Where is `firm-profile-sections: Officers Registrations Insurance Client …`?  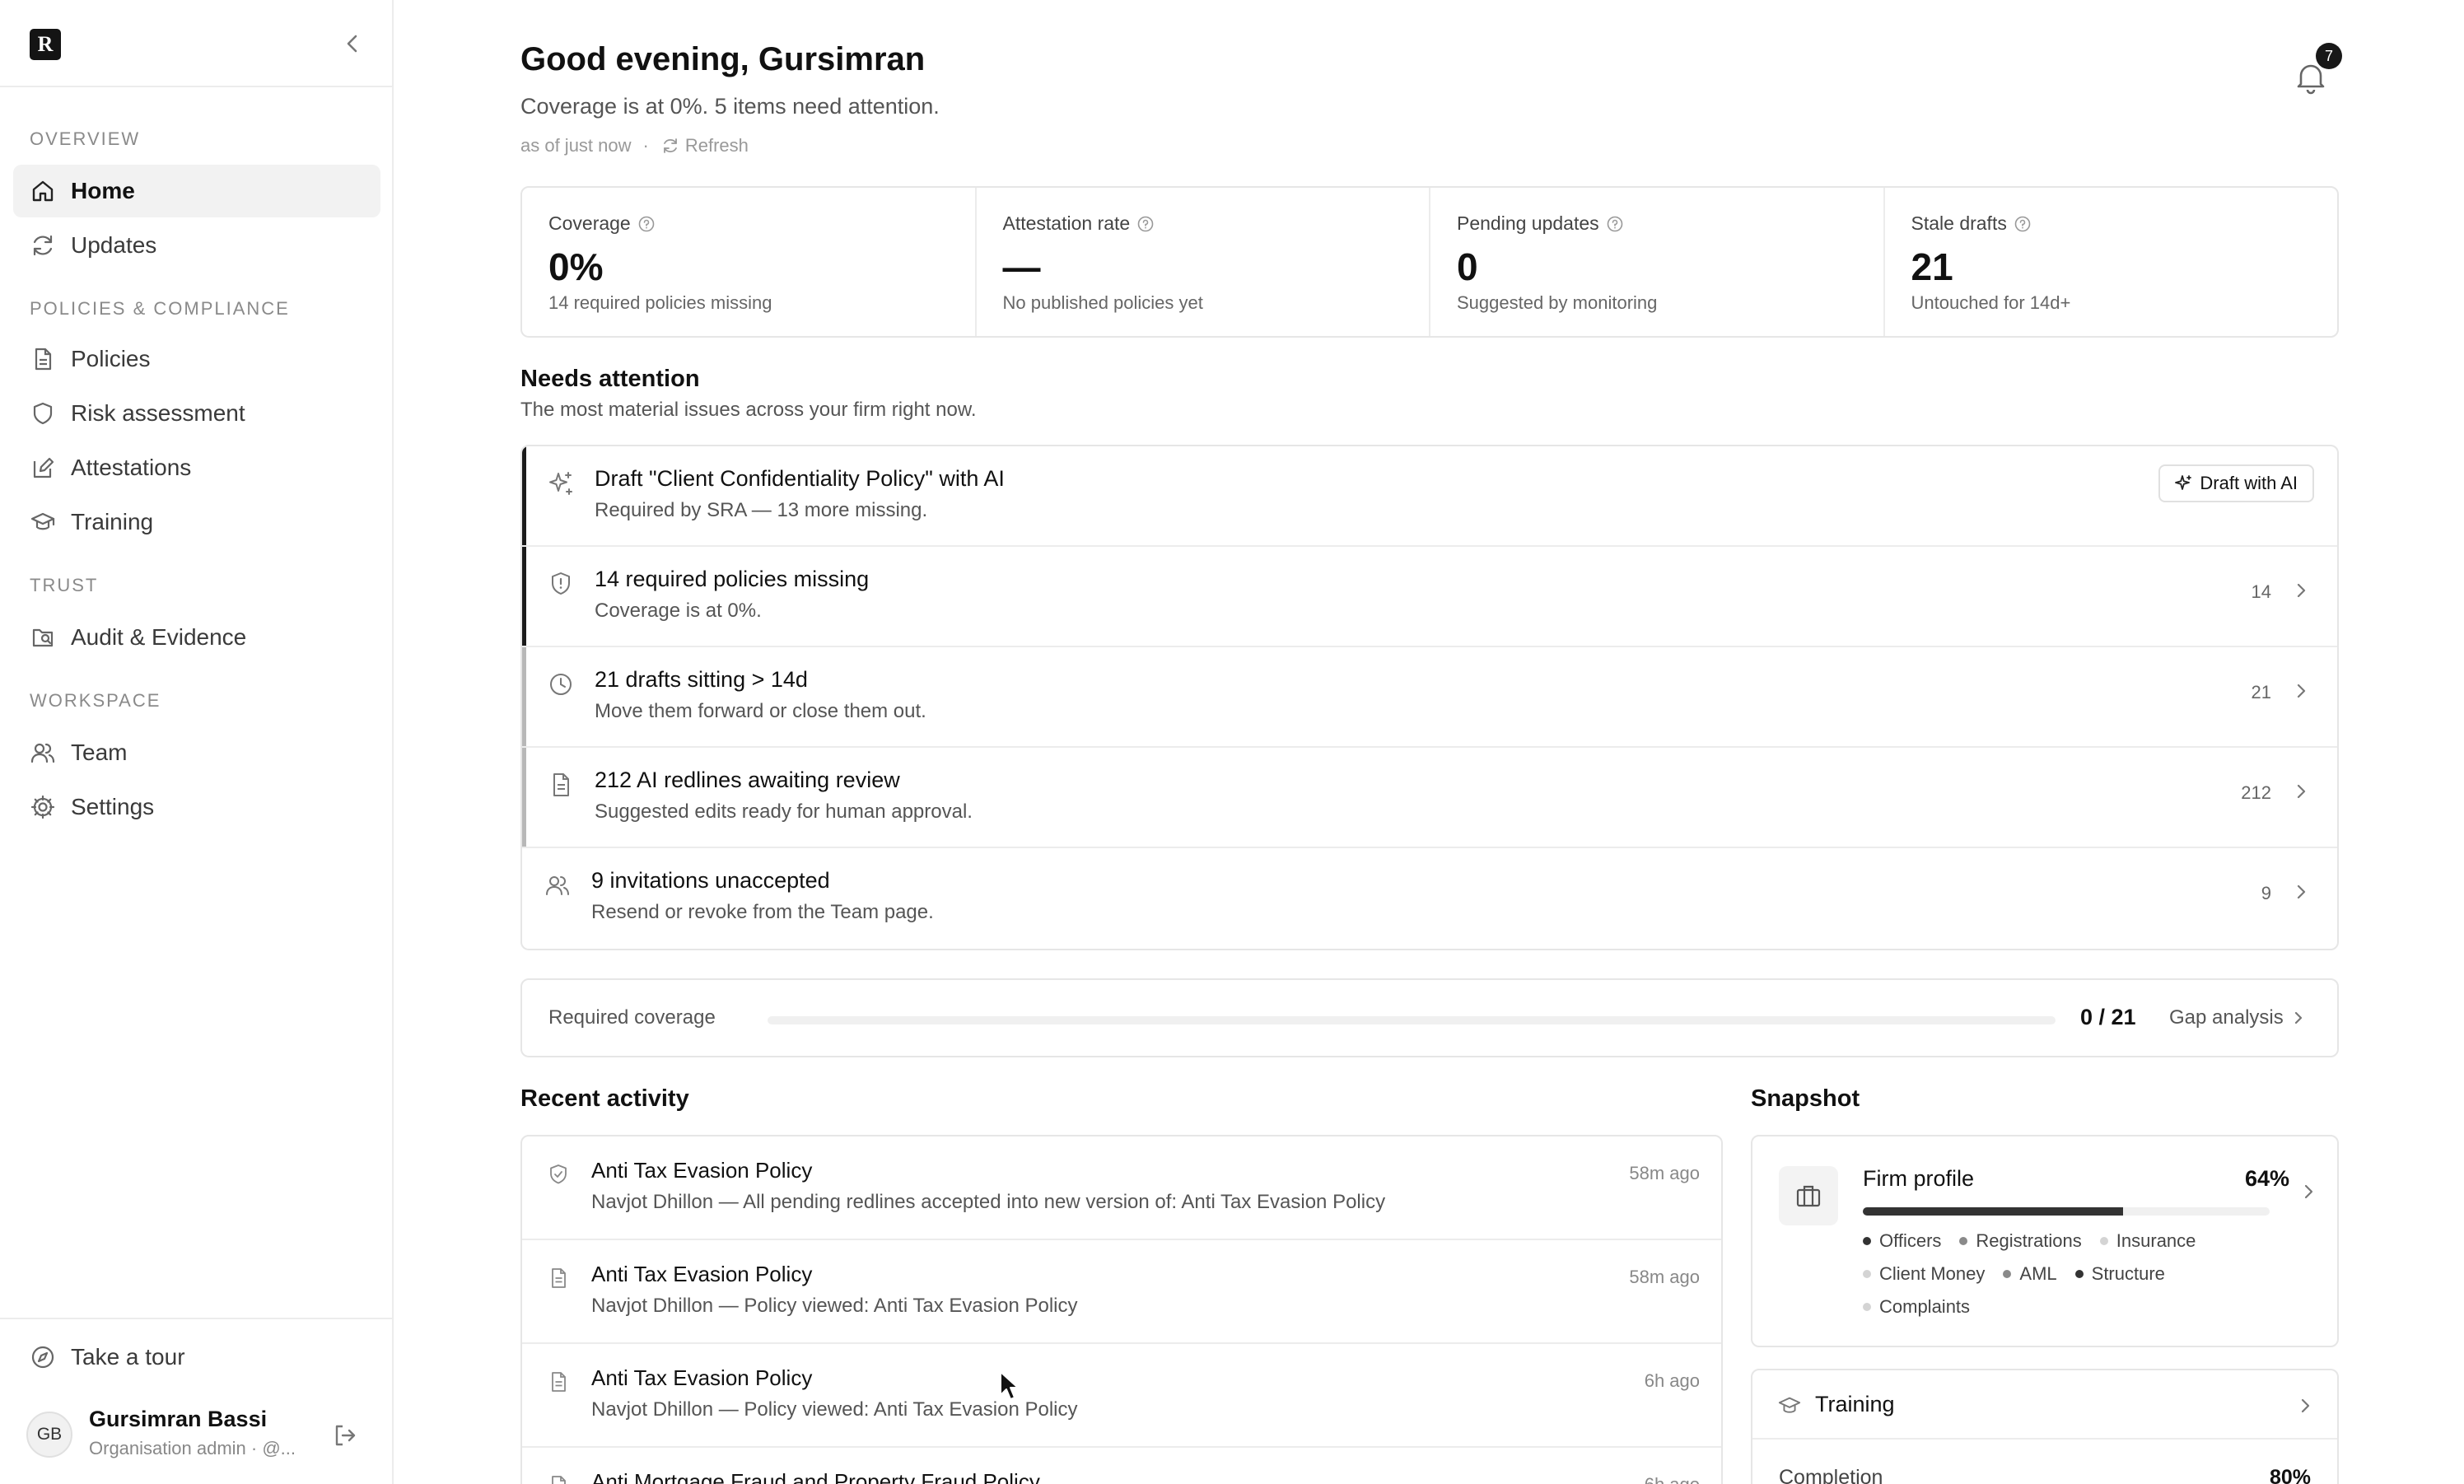 firm-profile-sections: Officers Registrations Insurance Client … is located at coordinates (2085, 1274).